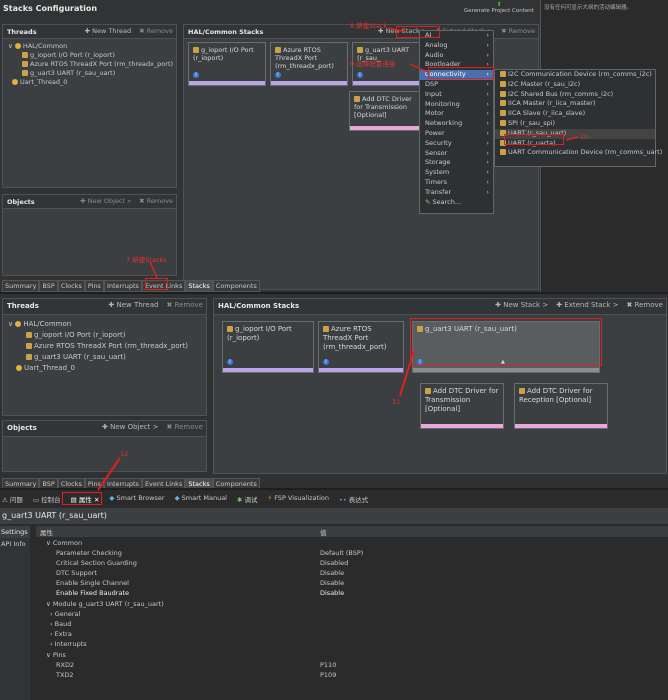 This screenshot has width=668, height=700. I want to click on tab-fsp-visualization: ⚡ FSP Visualization, so click(298, 499).